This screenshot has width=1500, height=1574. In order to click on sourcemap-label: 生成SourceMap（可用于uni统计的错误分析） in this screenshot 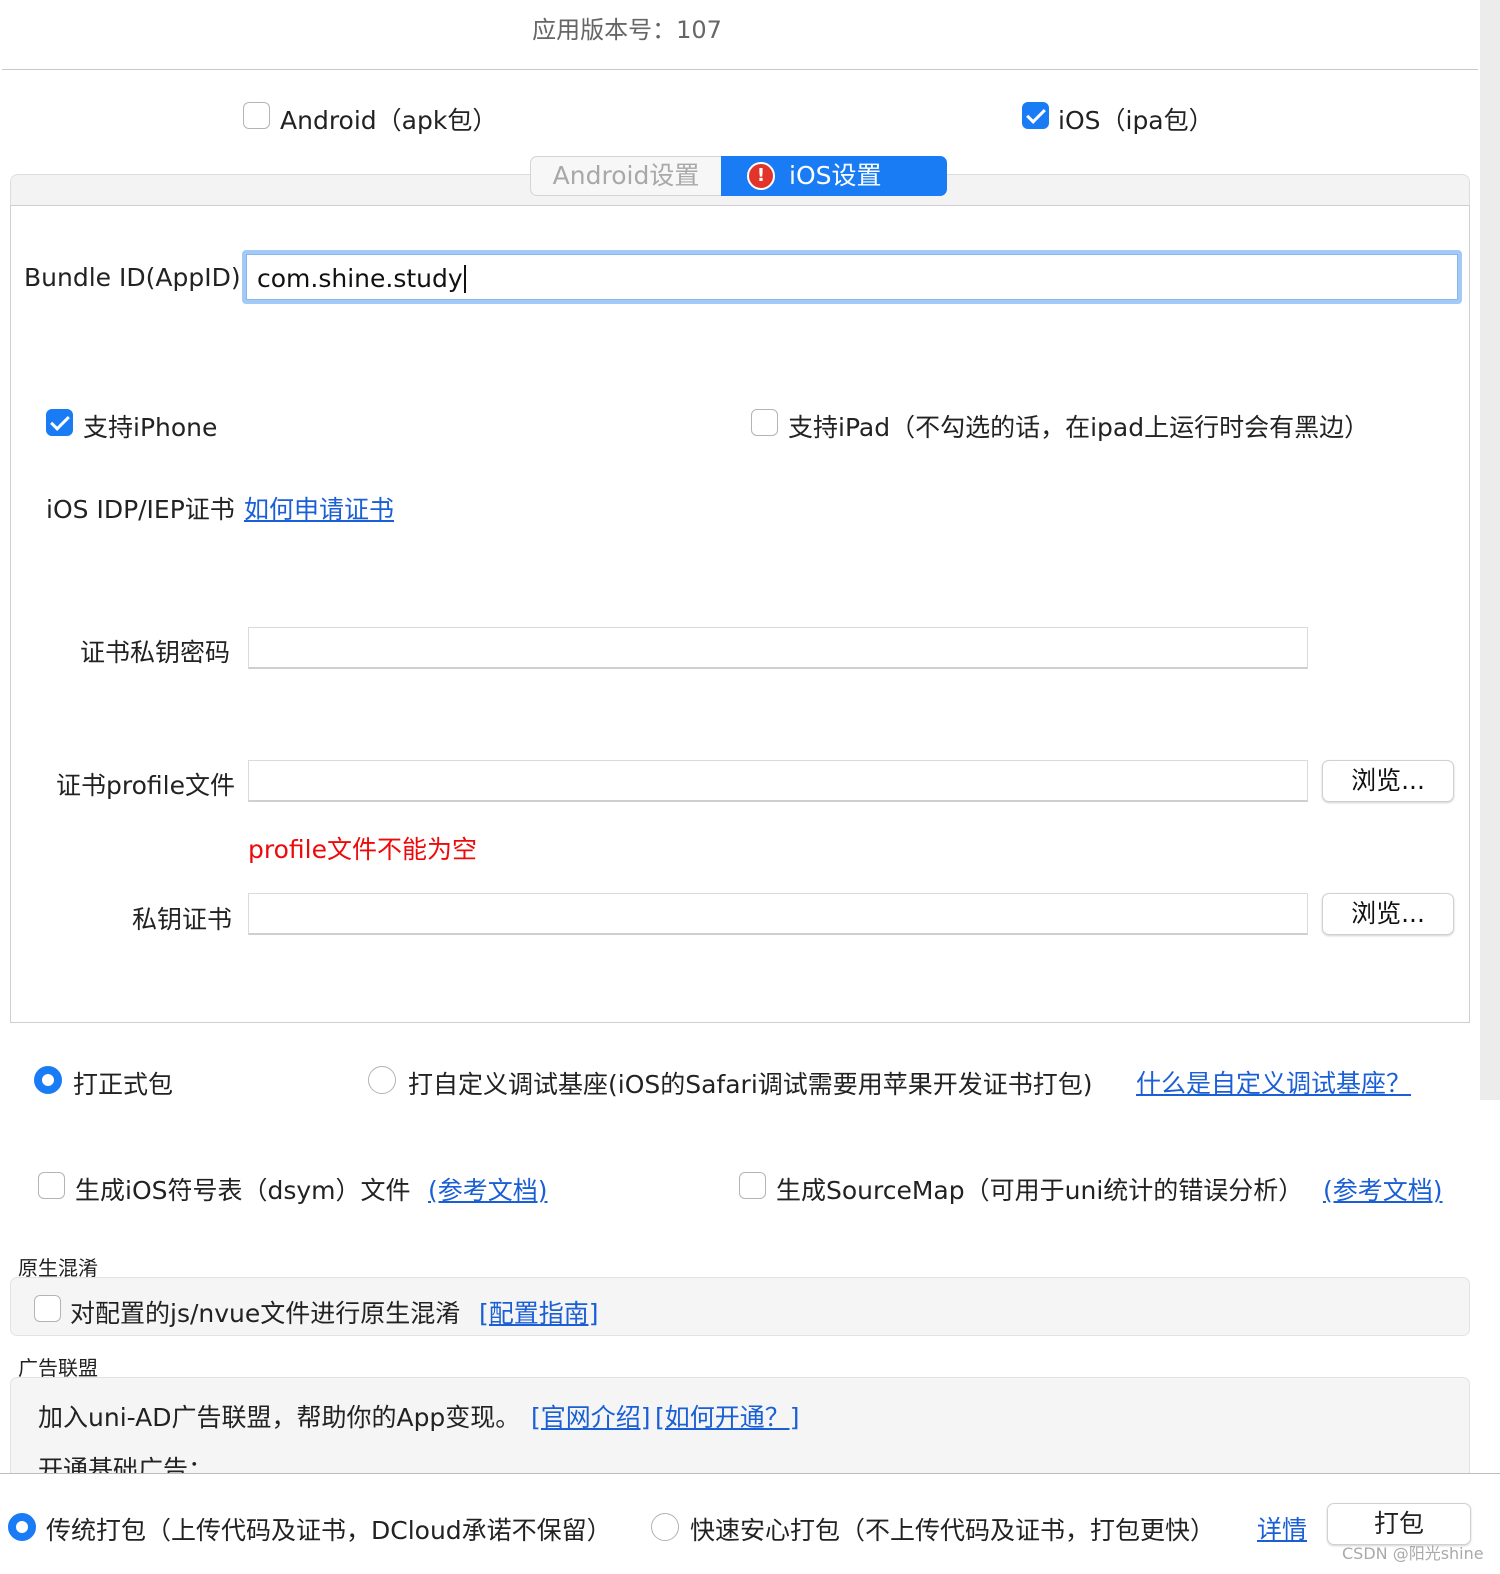, I will do `click(1040, 1190)`.